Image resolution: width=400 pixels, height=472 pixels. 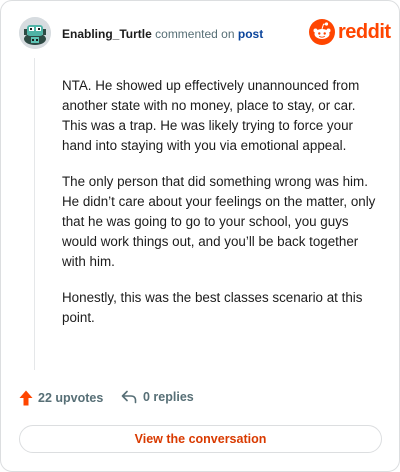 I want to click on comment-header: Enabling_Turtle commented on post reddit, so click(x=205, y=35).